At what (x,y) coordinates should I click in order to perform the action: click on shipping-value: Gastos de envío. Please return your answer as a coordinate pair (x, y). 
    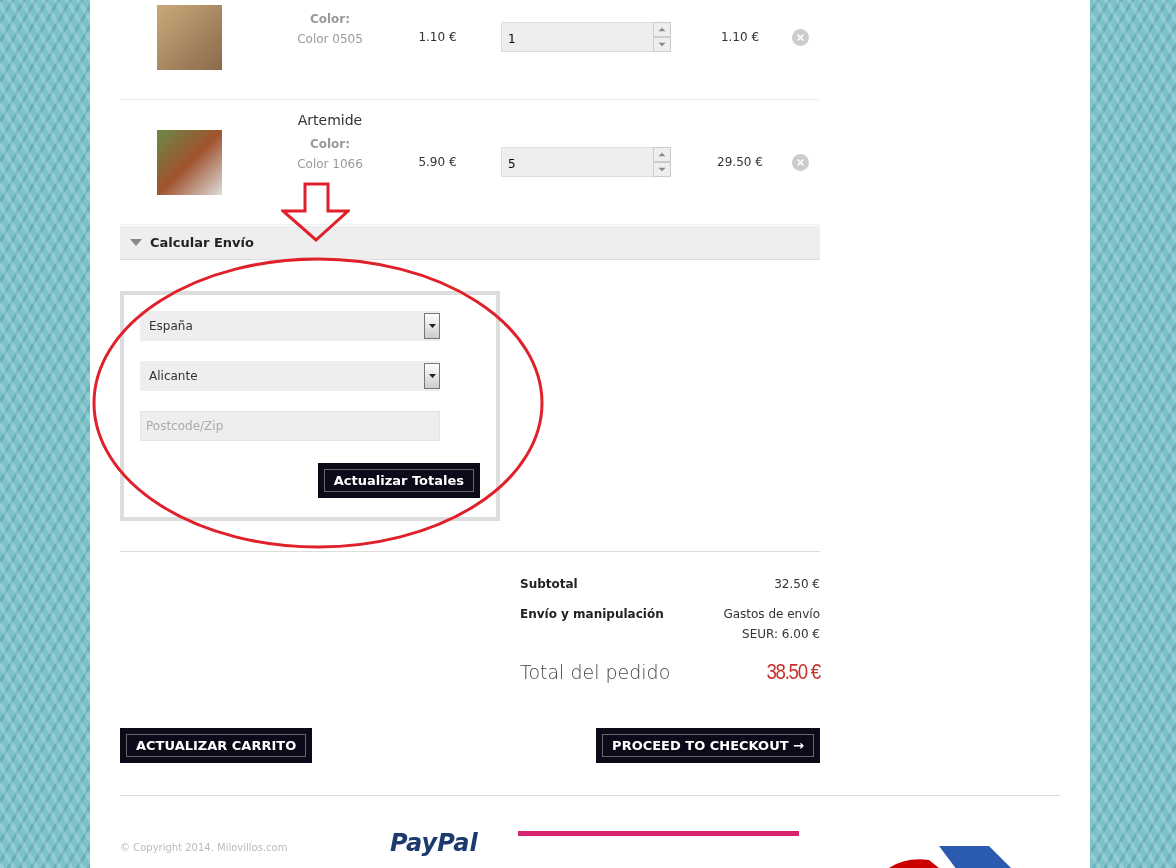
    Looking at the image, I should click on (771, 614).